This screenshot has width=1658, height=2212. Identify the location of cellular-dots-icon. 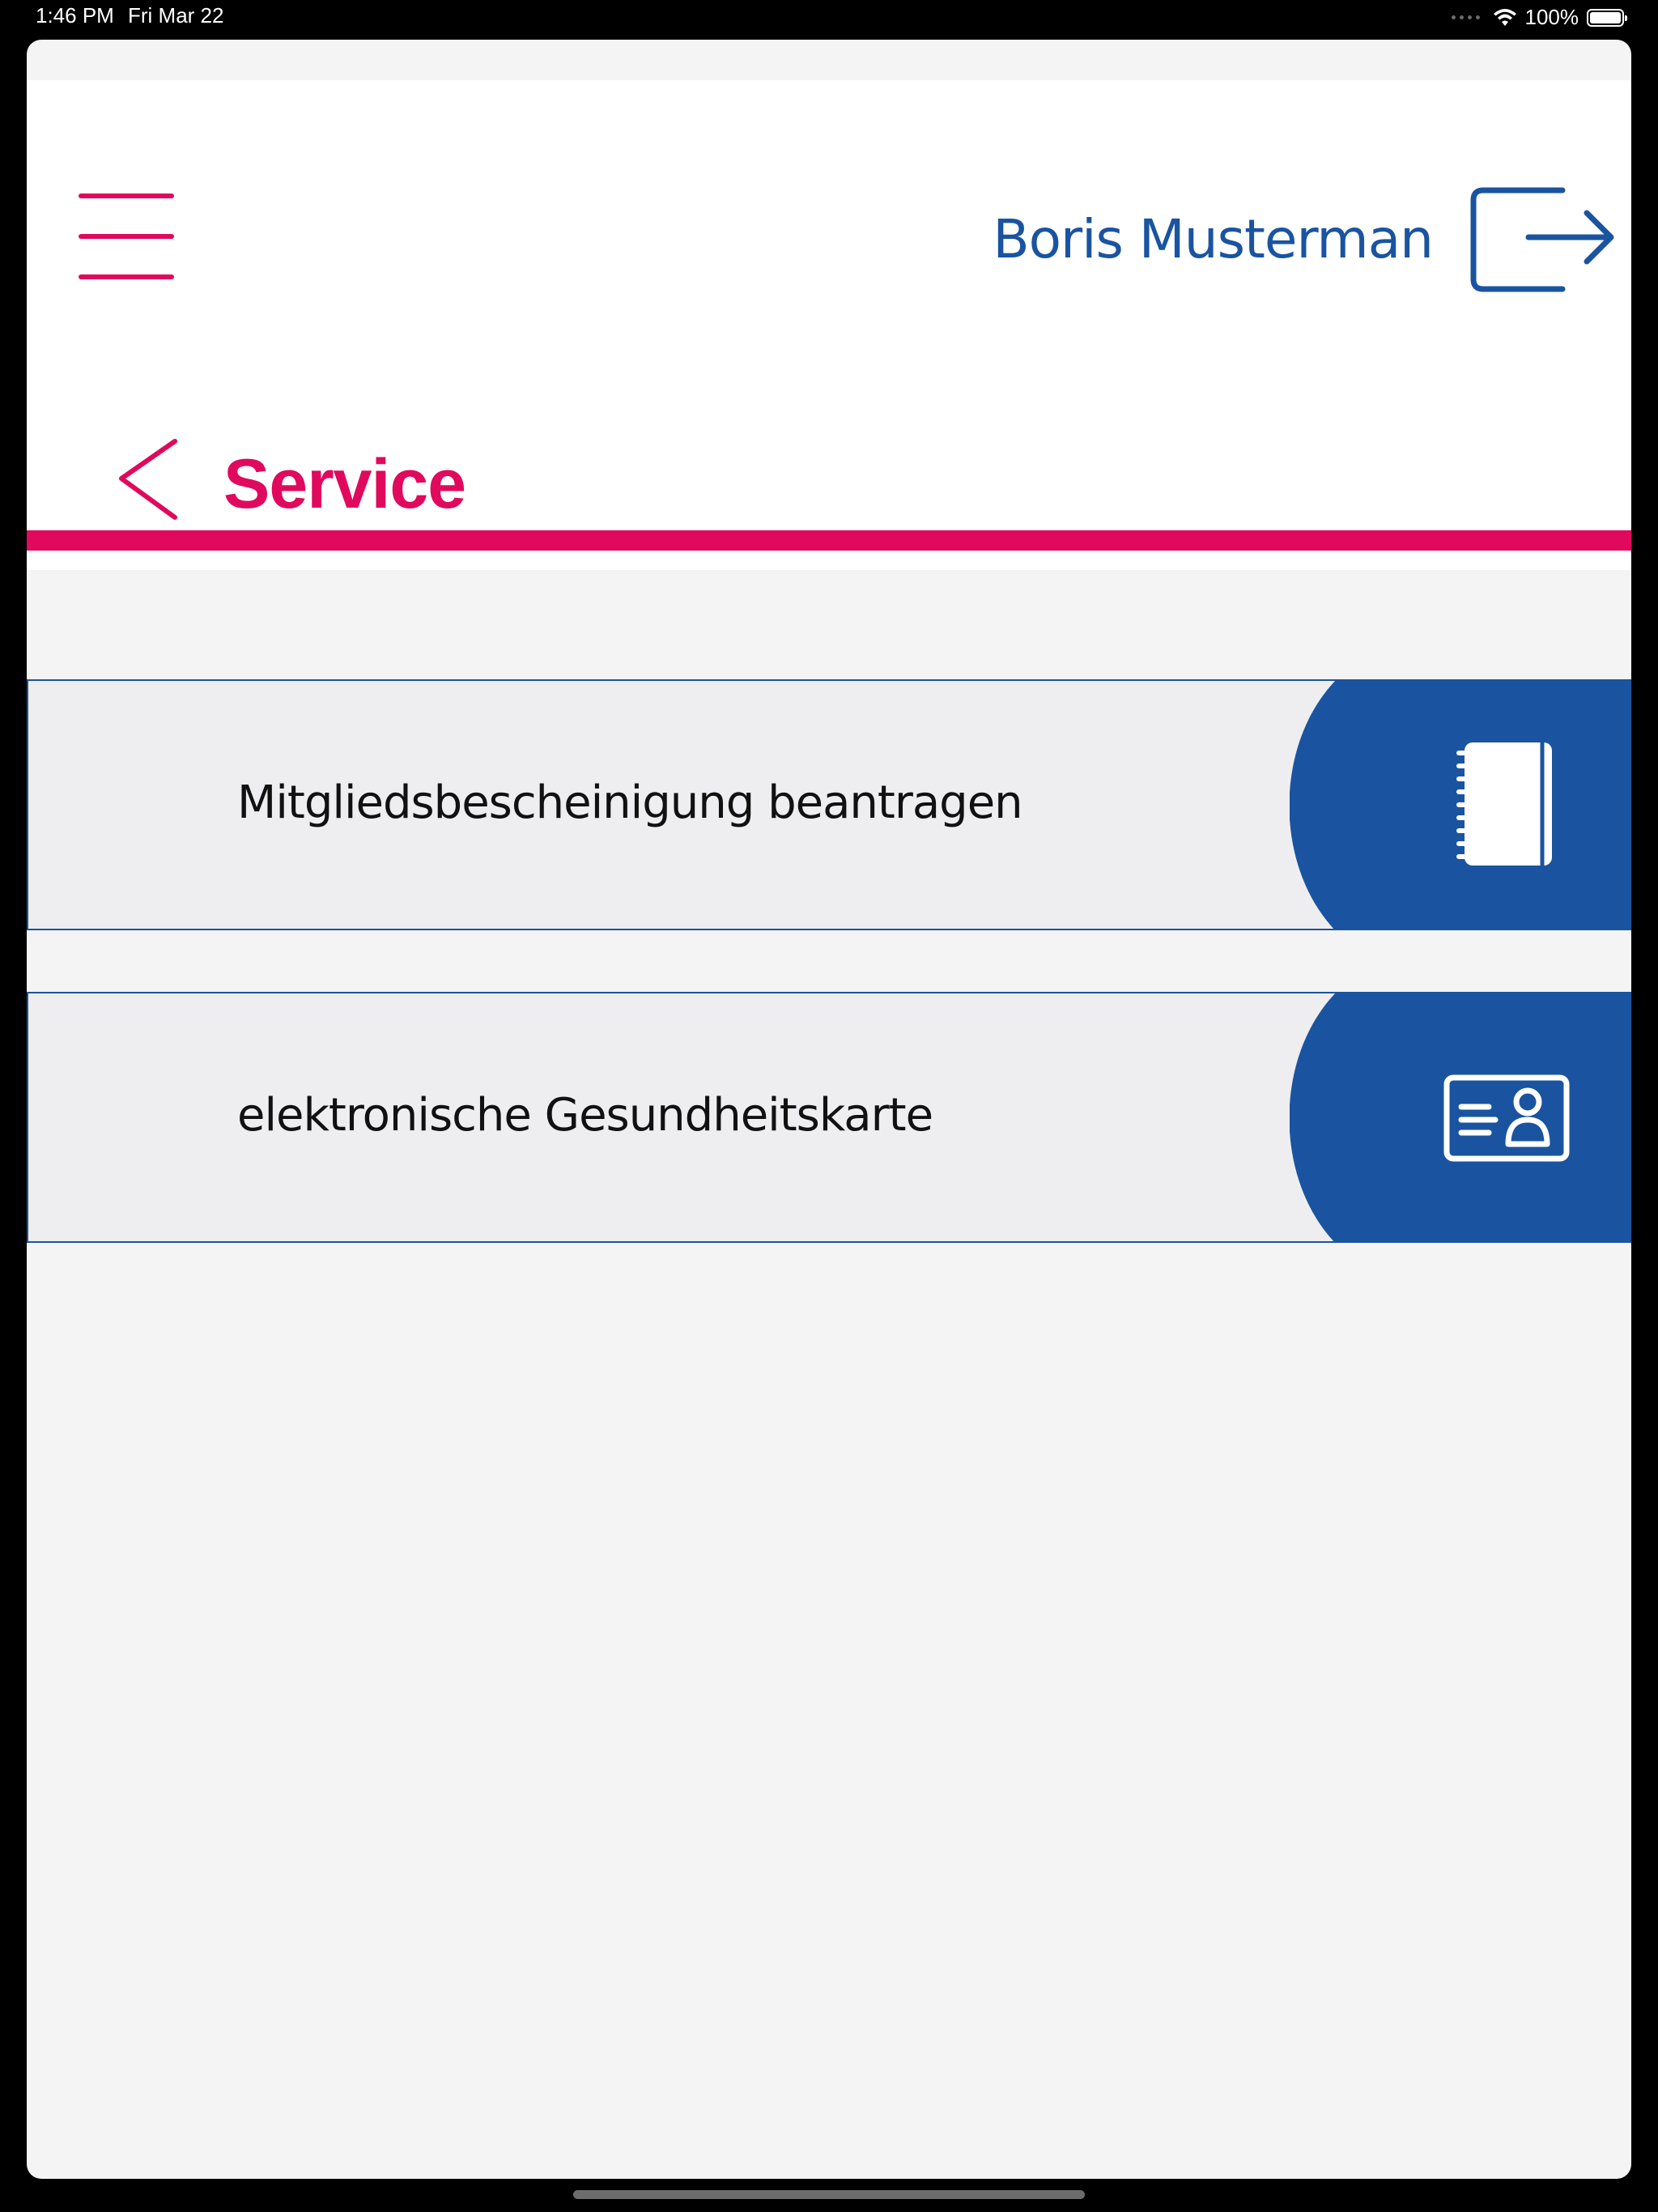
(1465, 17).